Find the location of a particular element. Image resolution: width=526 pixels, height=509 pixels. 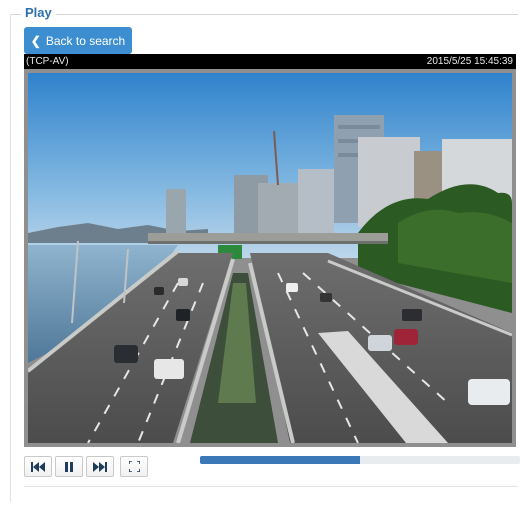

video-overlay-bar: (TCP-AV) 2015/5/25 15:45:39 is located at coordinates (270, 61).